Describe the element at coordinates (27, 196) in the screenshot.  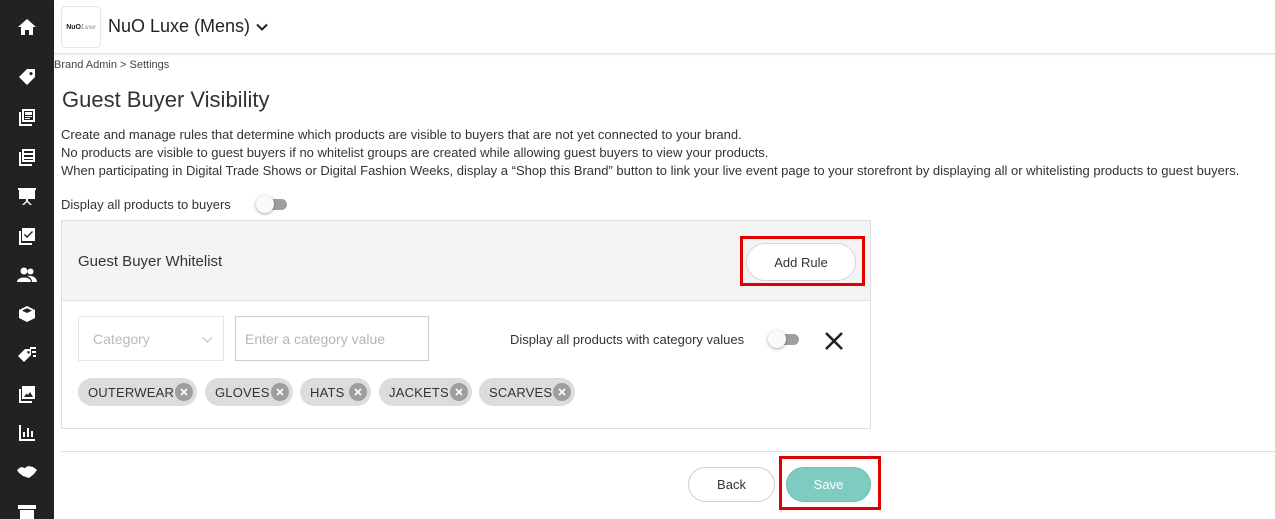
I see `showroom-icon` at that location.